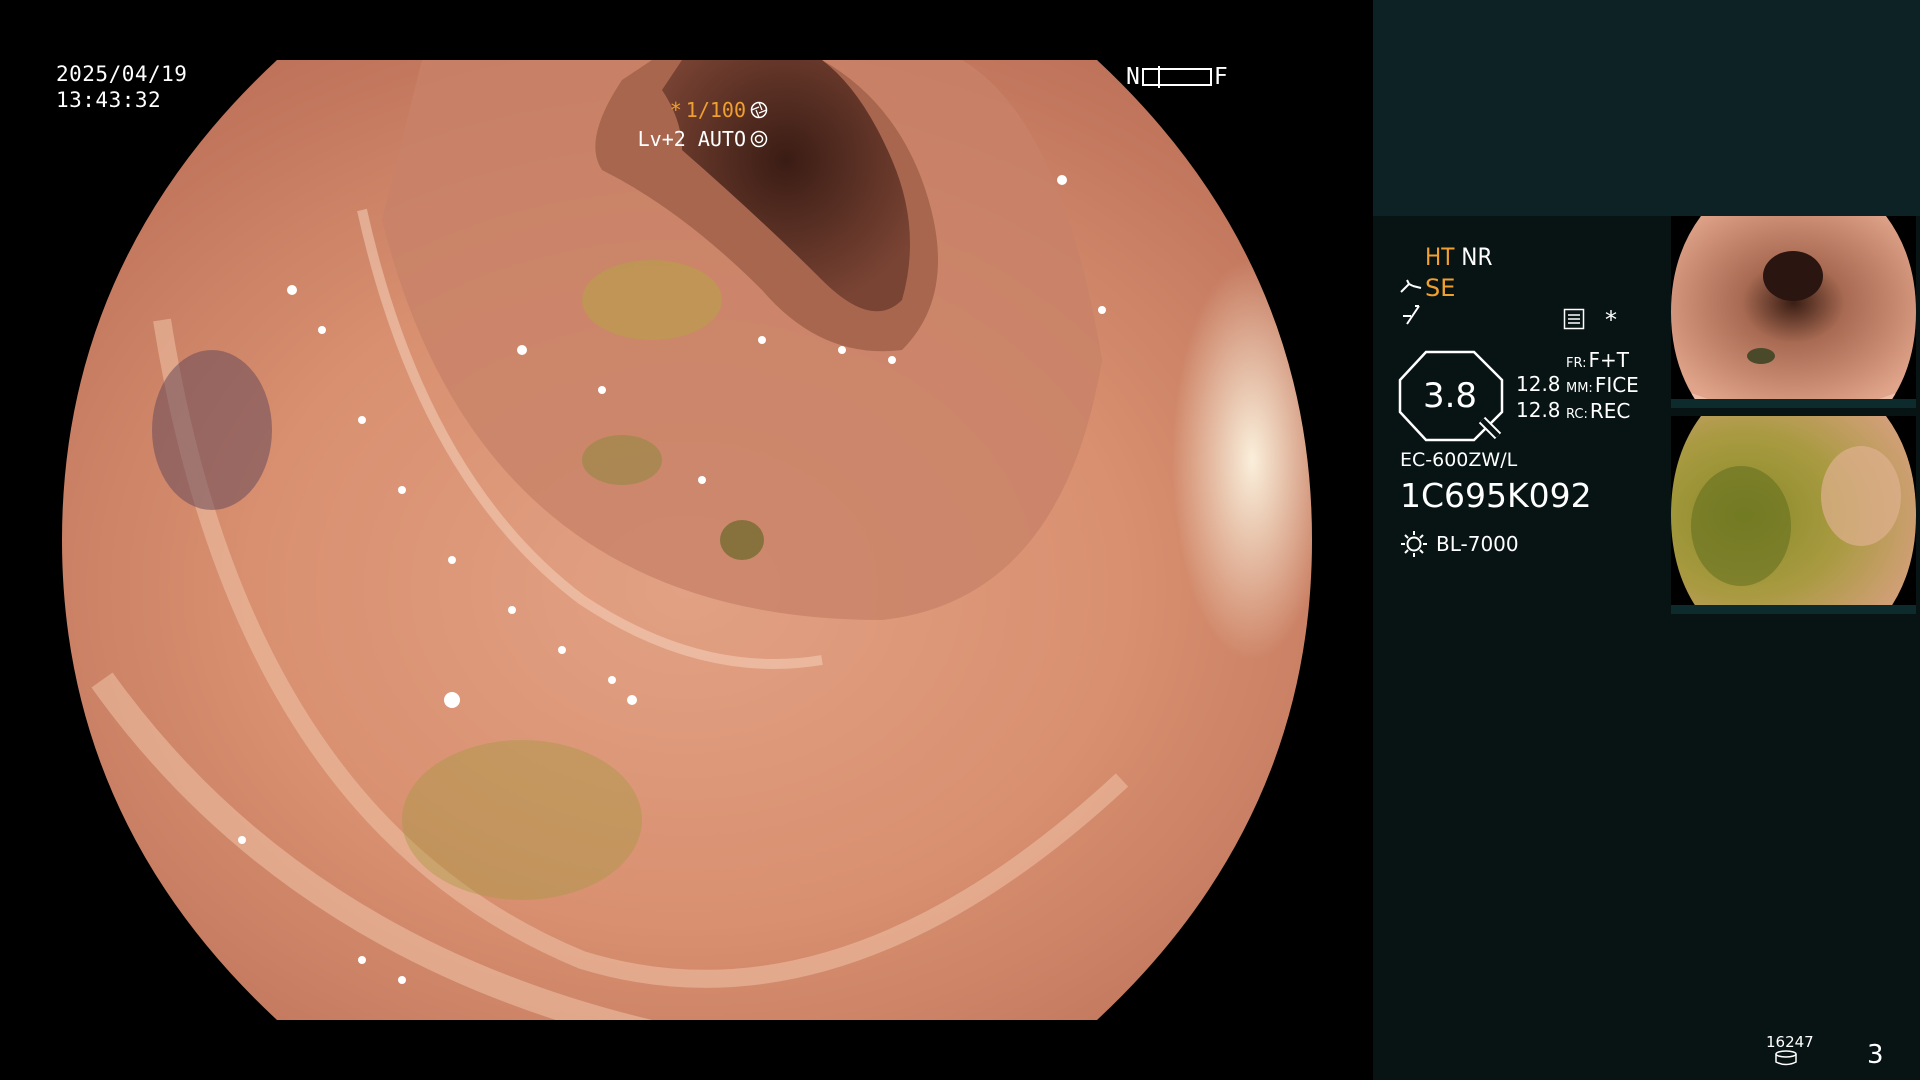 The width and height of the screenshot is (1920, 1080). I want to click on param-mm-key: MM:, so click(1579, 388).